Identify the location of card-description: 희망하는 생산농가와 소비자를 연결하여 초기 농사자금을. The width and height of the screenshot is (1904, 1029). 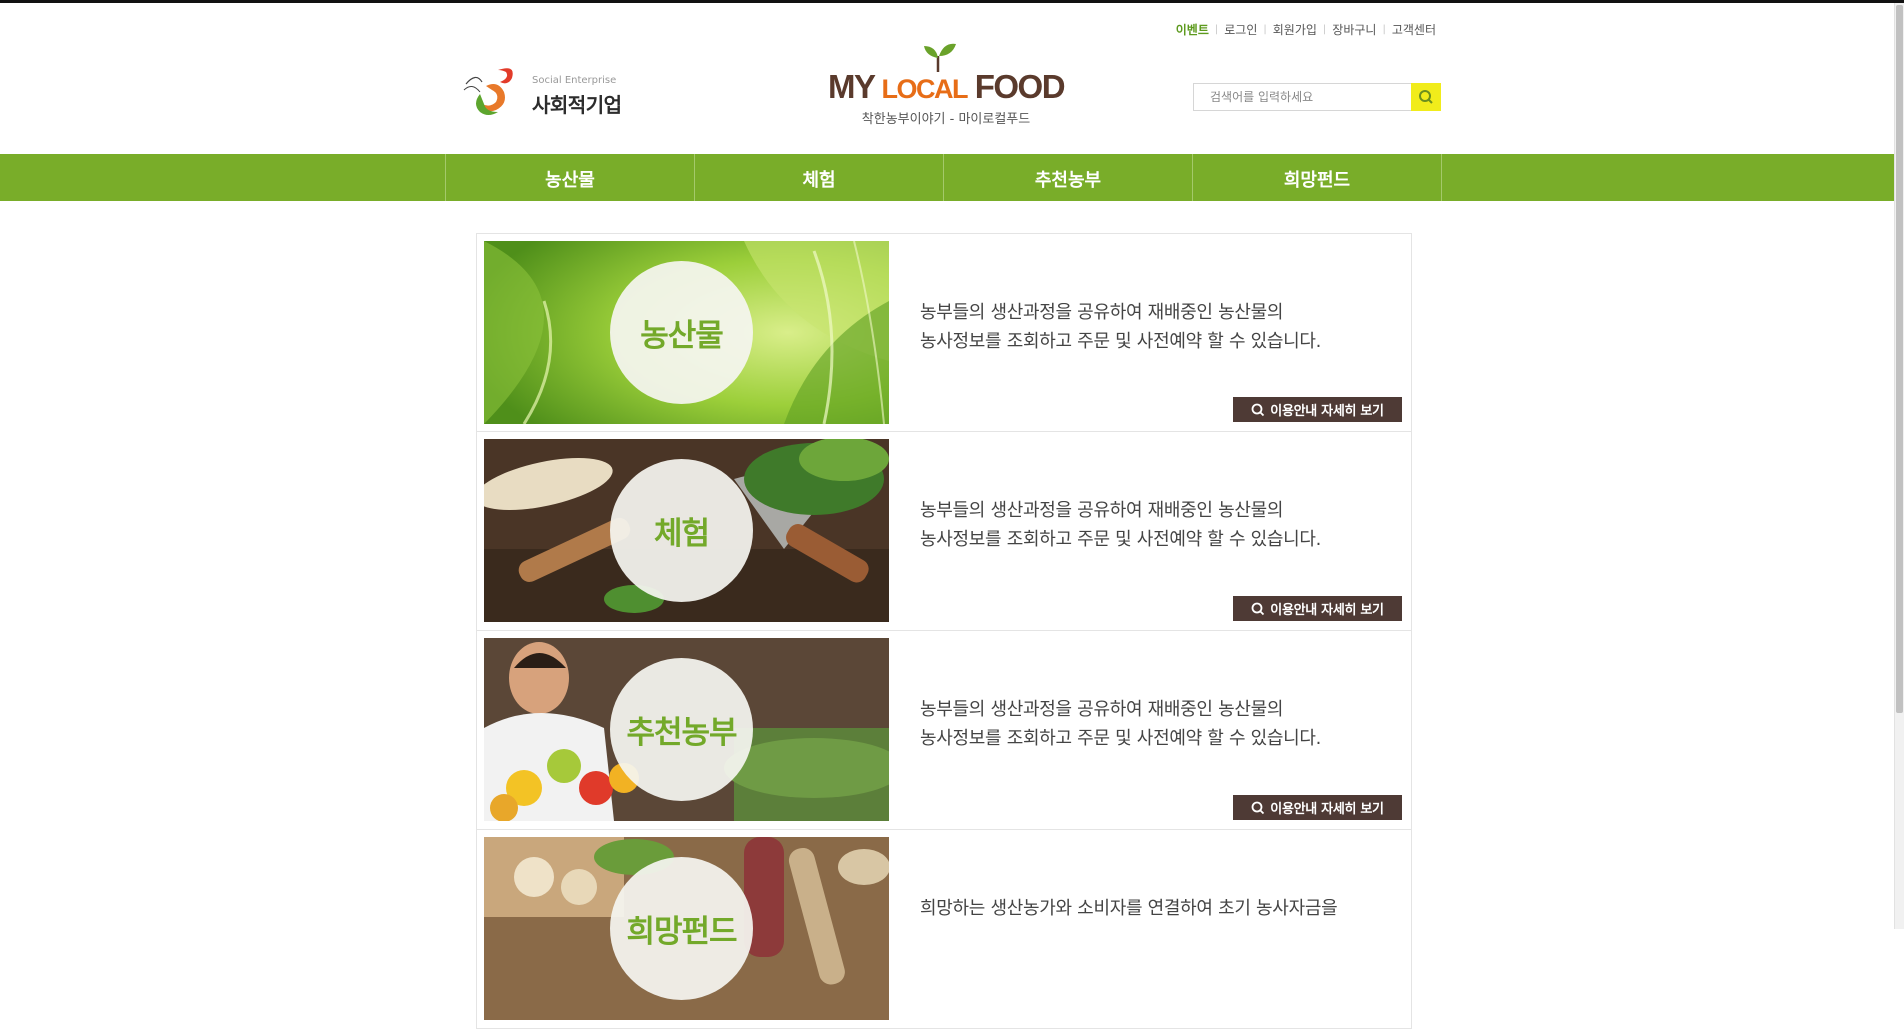
(1129, 908).